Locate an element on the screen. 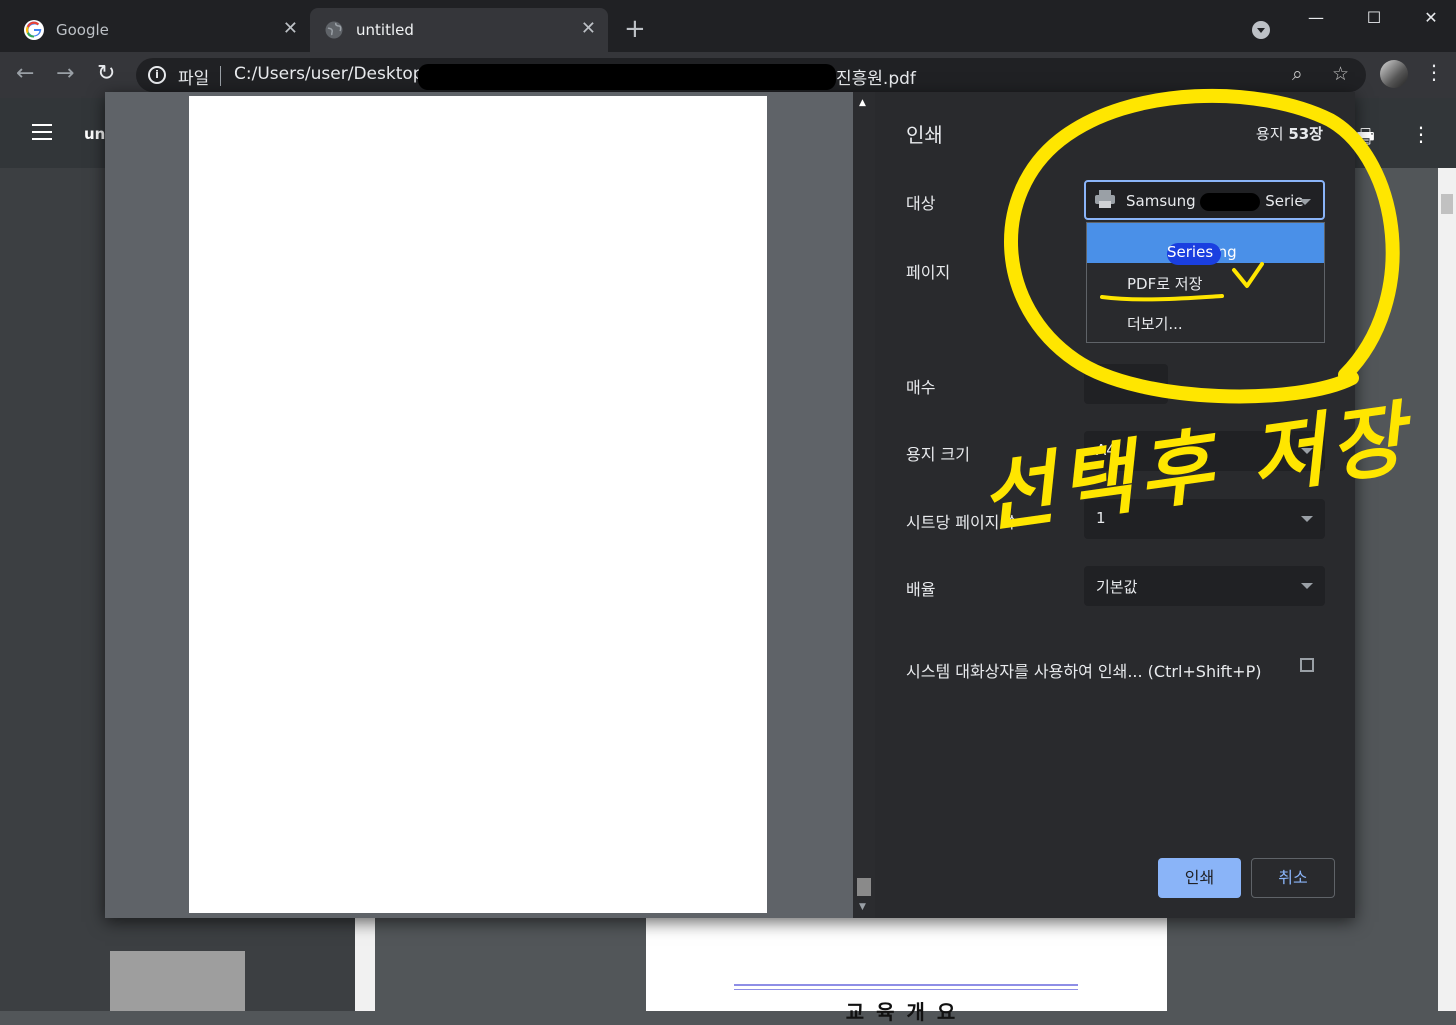  chrome-menu-icon: ⋮ is located at coordinates (1434, 72).